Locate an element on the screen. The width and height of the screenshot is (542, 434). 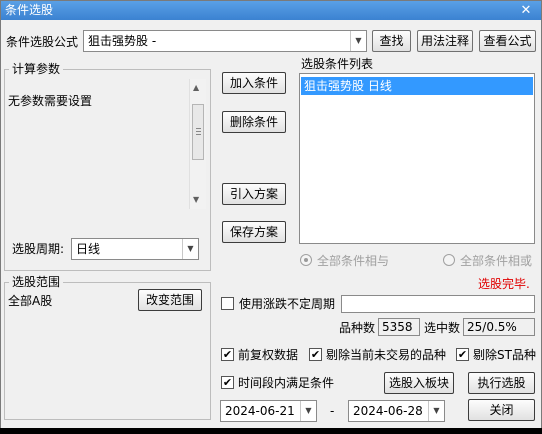
formula-label: 条件选股公式 is located at coordinates (42, 42).